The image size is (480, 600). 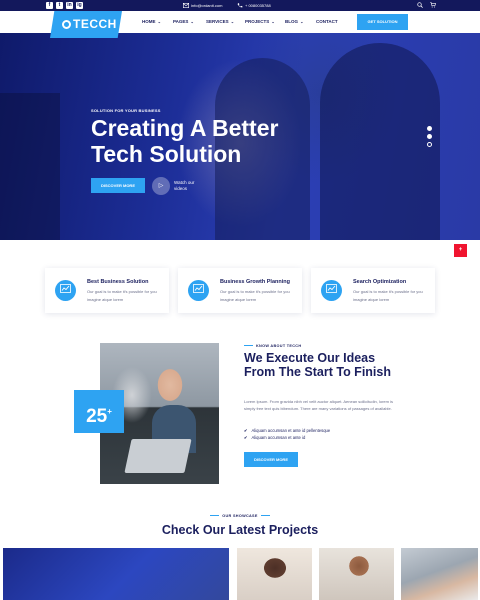 I want to click on projects-title: Check Our Latest Projects, so click(x=240, y=530).